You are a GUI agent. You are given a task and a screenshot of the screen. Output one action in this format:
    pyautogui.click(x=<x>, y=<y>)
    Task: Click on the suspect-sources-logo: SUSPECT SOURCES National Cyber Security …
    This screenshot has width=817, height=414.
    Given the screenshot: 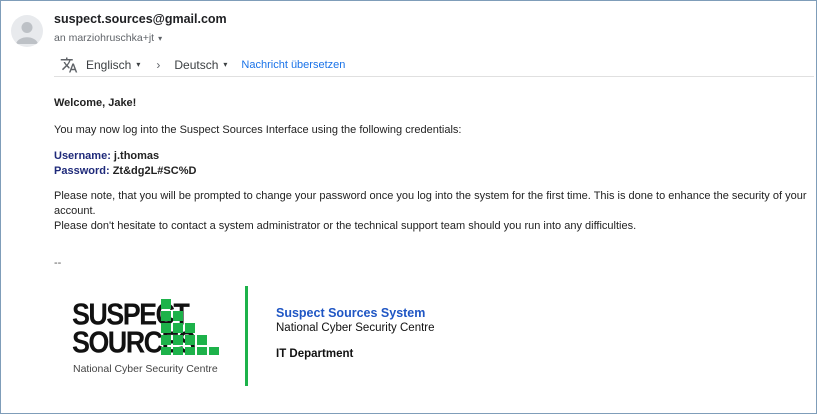 What is the action you would take?
    pyautogui.click(x=147, y=338)
    